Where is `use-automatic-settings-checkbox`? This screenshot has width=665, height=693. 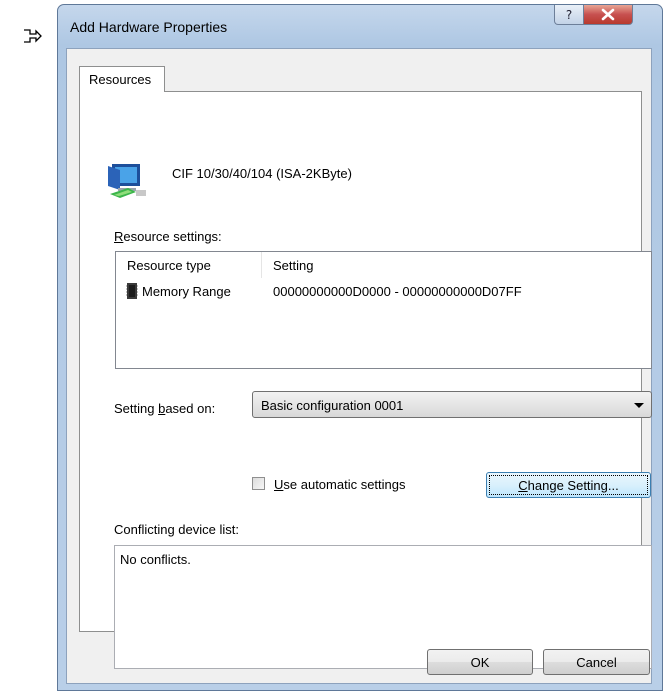
use-automatic-settings-checkbox is located at coordinates (258, 483).